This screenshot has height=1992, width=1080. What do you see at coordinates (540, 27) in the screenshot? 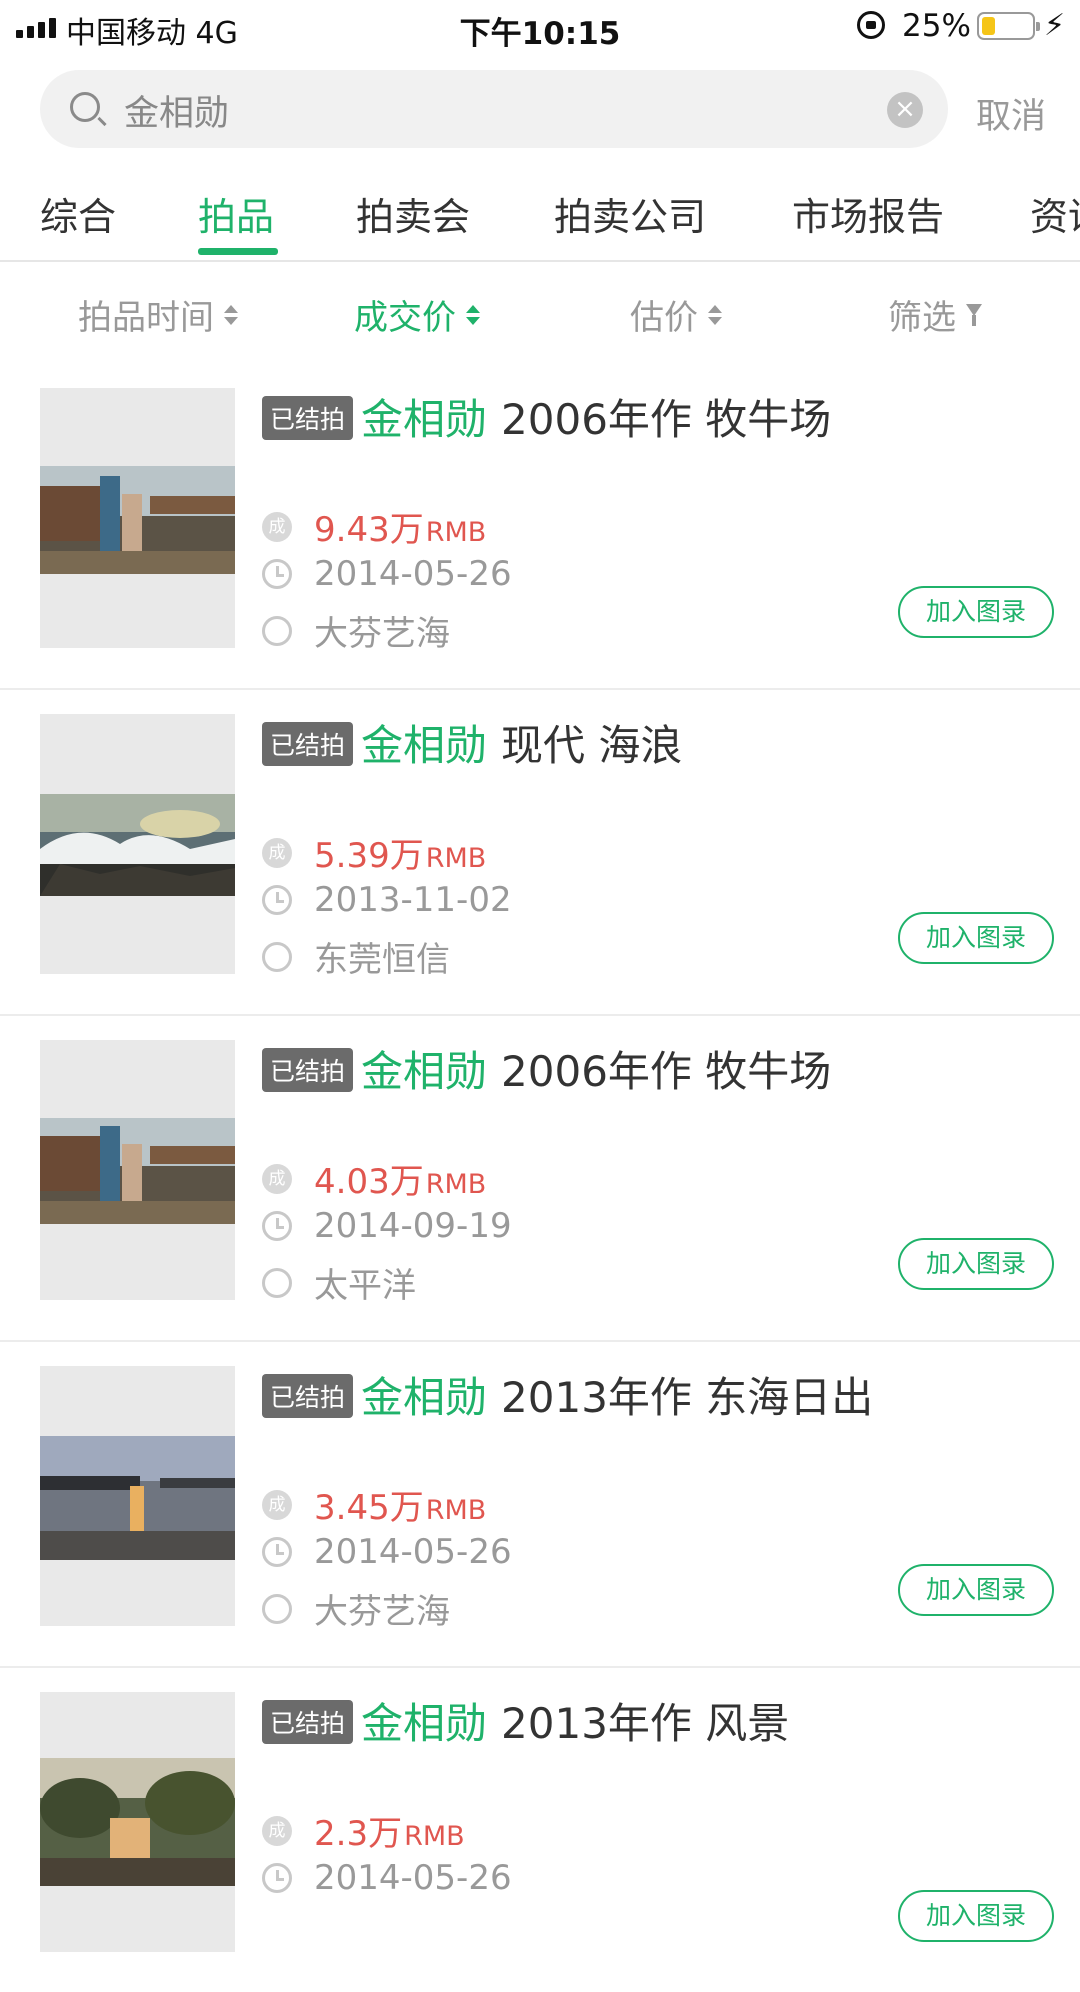
I see `status-bar: 中国移动 4G 下午10:15 25% ⚡` at bounding box center [540, 27].